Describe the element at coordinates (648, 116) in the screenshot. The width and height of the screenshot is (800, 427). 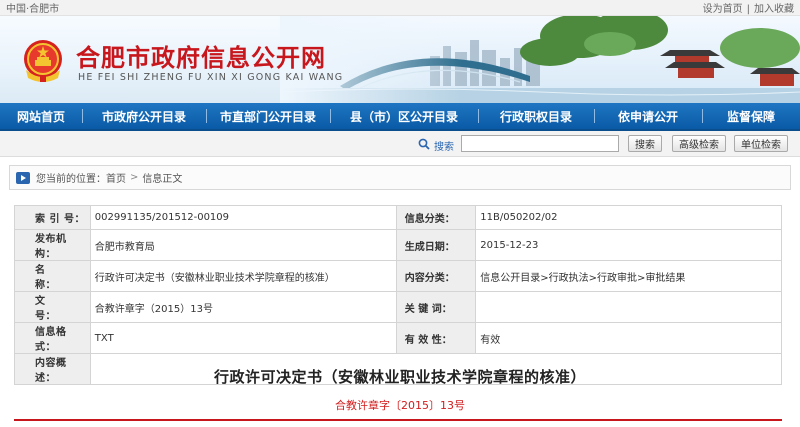
I see `nav-item-apply-disclosure: 依申请公开` at that location.